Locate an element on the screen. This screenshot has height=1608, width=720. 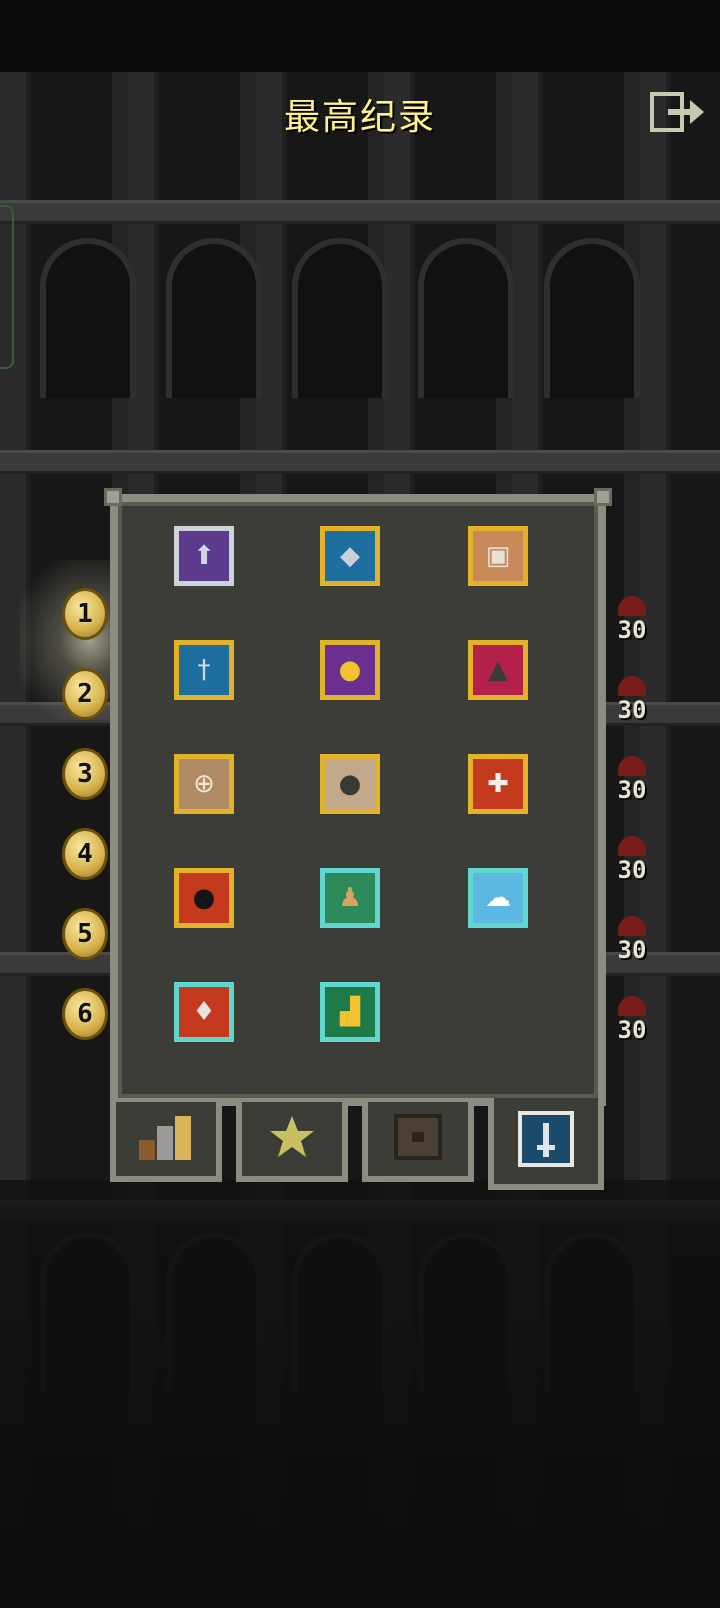
tab-star is located at coordinates (292, 1142).